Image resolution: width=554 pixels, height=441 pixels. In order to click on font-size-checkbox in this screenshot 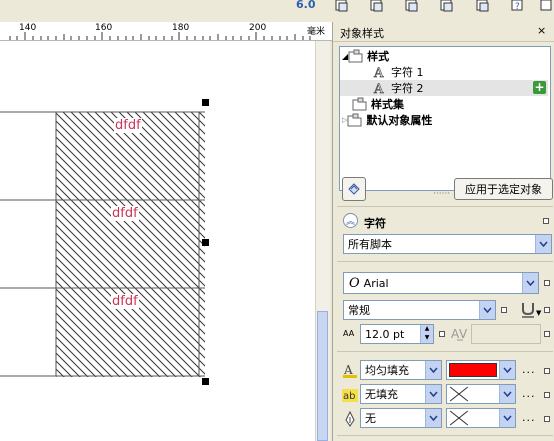, I will do `click(442, 334)`.